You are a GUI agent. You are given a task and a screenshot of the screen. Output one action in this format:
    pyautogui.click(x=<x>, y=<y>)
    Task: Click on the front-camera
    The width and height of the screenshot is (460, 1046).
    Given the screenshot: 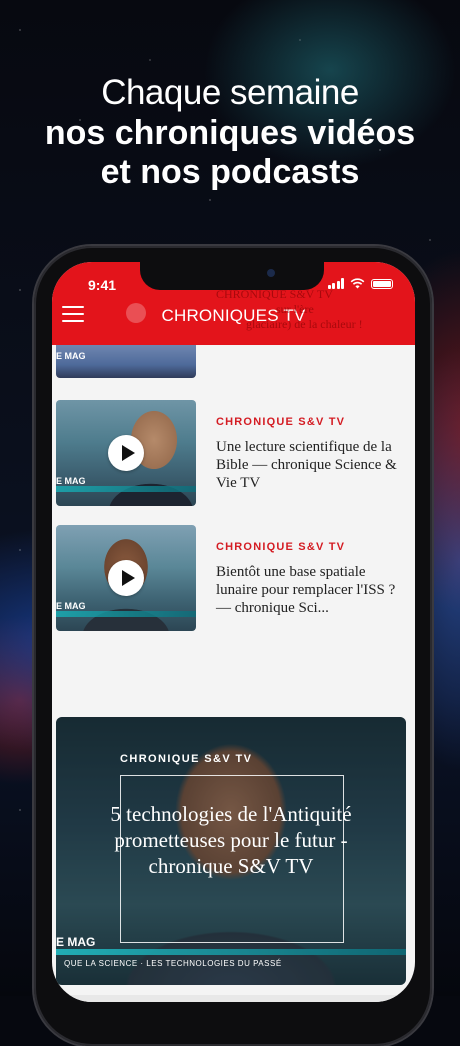 What is the action you would take?
    pyautogui.click(x=271, y=273)
    